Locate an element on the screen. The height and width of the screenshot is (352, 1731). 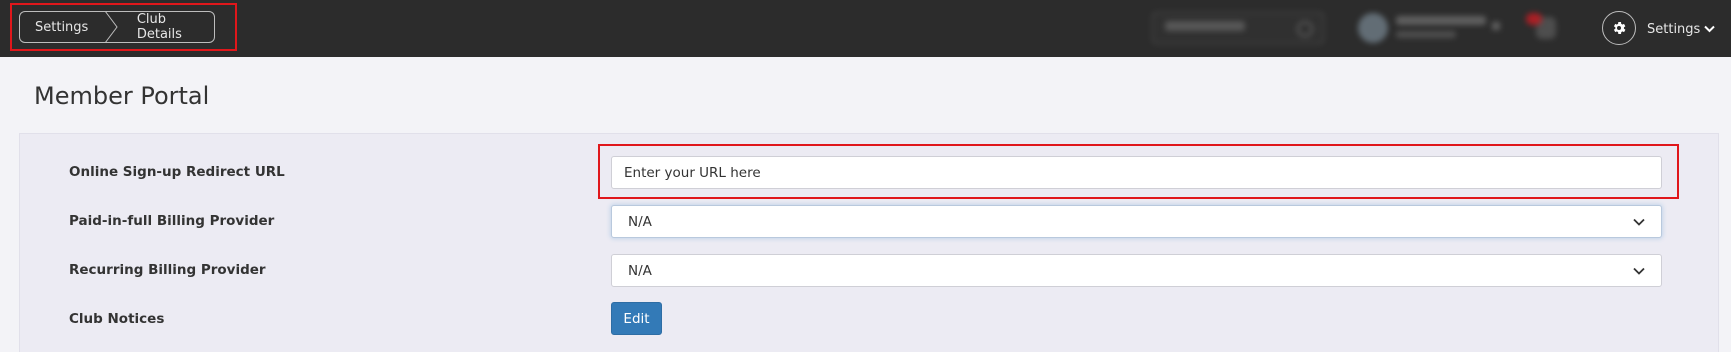
breadcrumb-item-settings: Settings is located at coordinates (63, 27).